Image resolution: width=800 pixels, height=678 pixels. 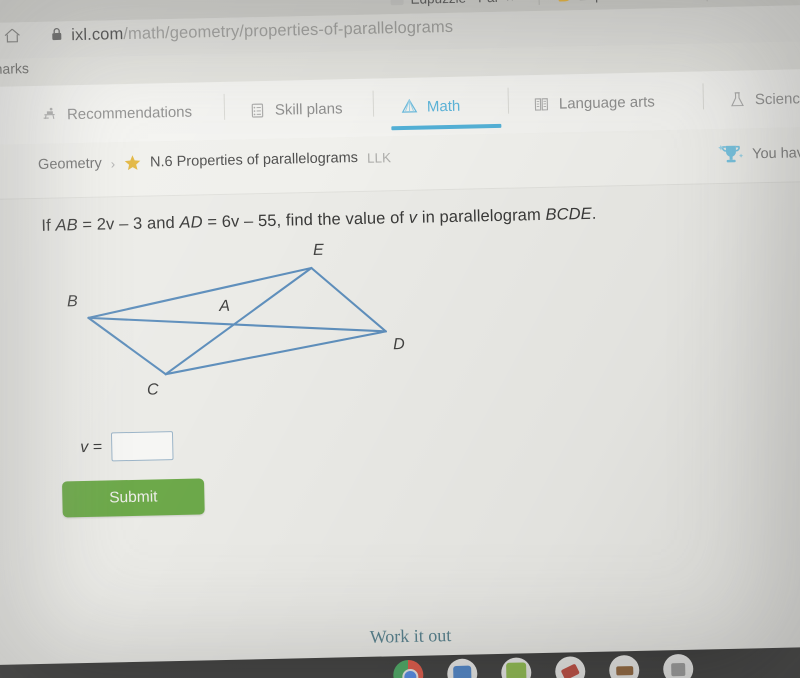 What do you see at coordinates (91, 447) in the screenshot?
I see `answer-label: v =` at bounding box center [91, 447].